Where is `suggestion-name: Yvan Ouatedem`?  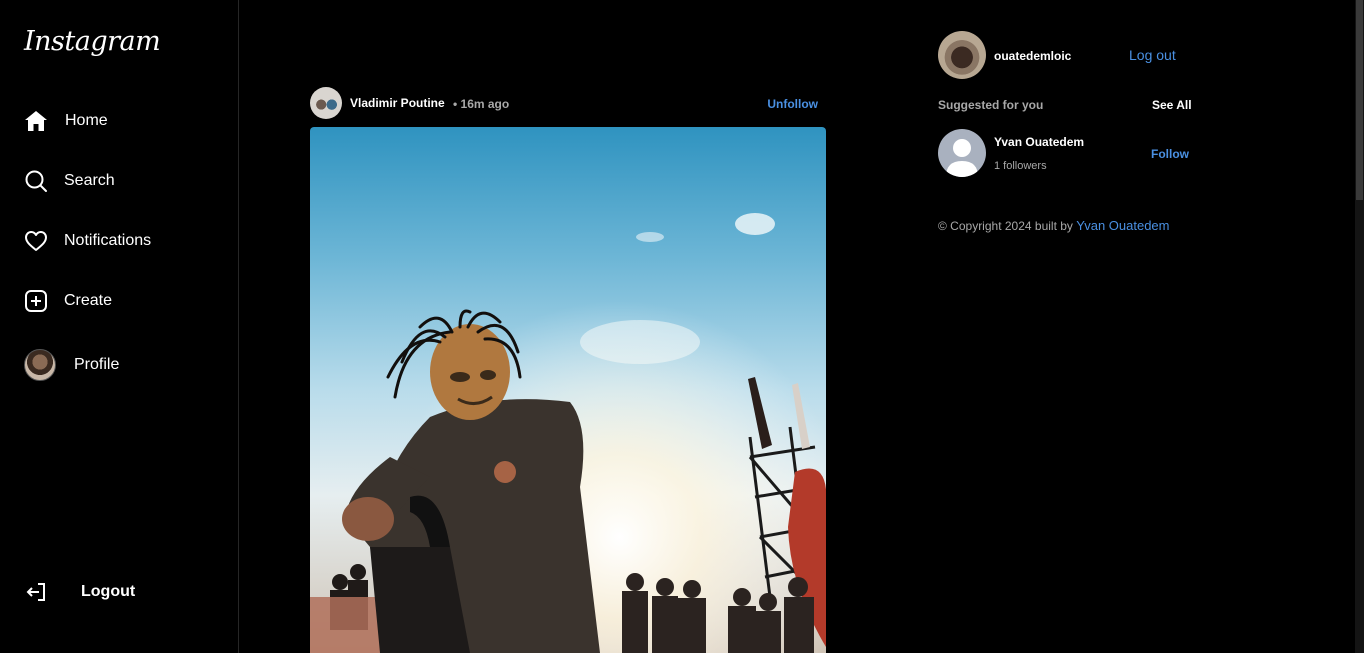 suggestion-name: Yvan Ouatedem is located at coordinates (1039, 142).